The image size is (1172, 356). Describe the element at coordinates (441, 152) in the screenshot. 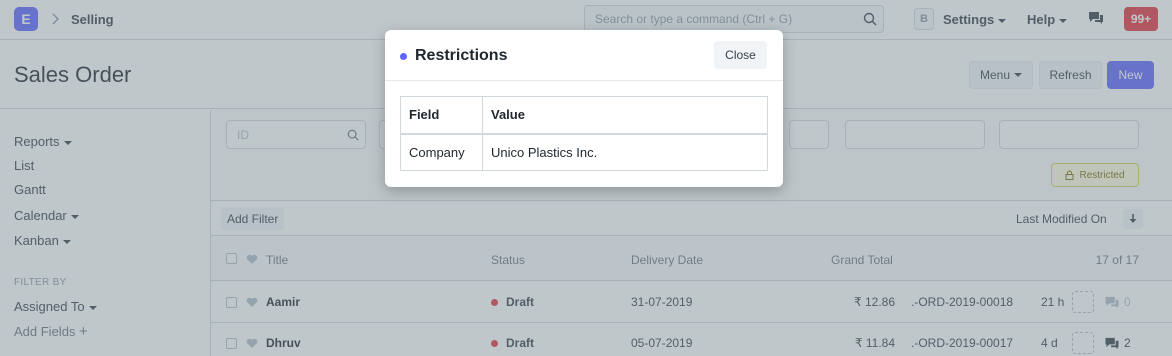

I see `restriction-field: Company` at that location.